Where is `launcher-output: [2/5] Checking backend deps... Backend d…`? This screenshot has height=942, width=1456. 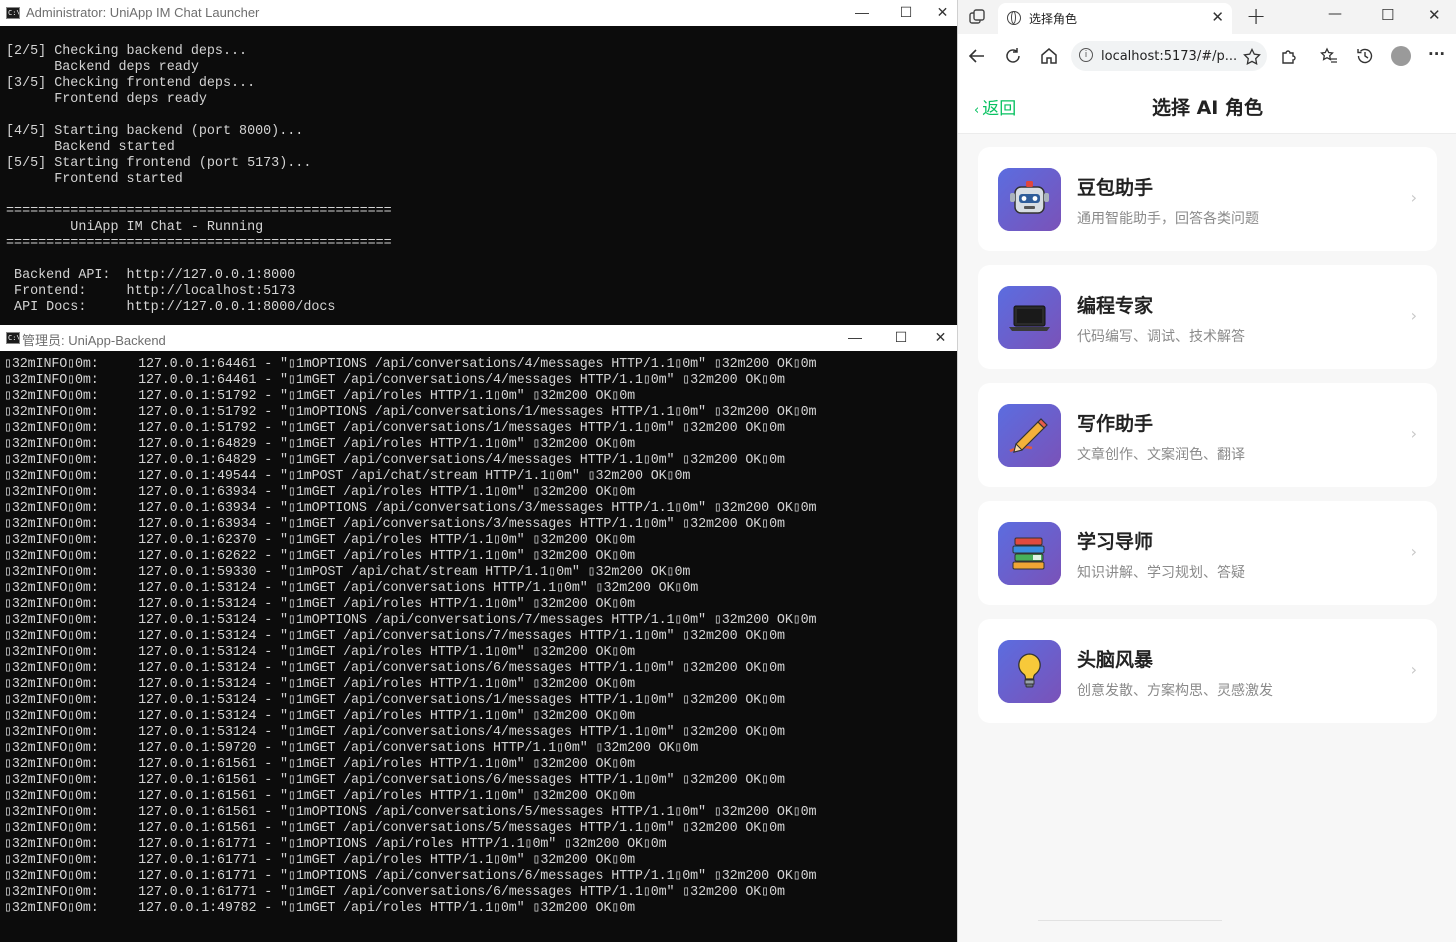
launcher-output: [2/5] Checking backend deps... Backend d… is located at coordinates (199, 180).